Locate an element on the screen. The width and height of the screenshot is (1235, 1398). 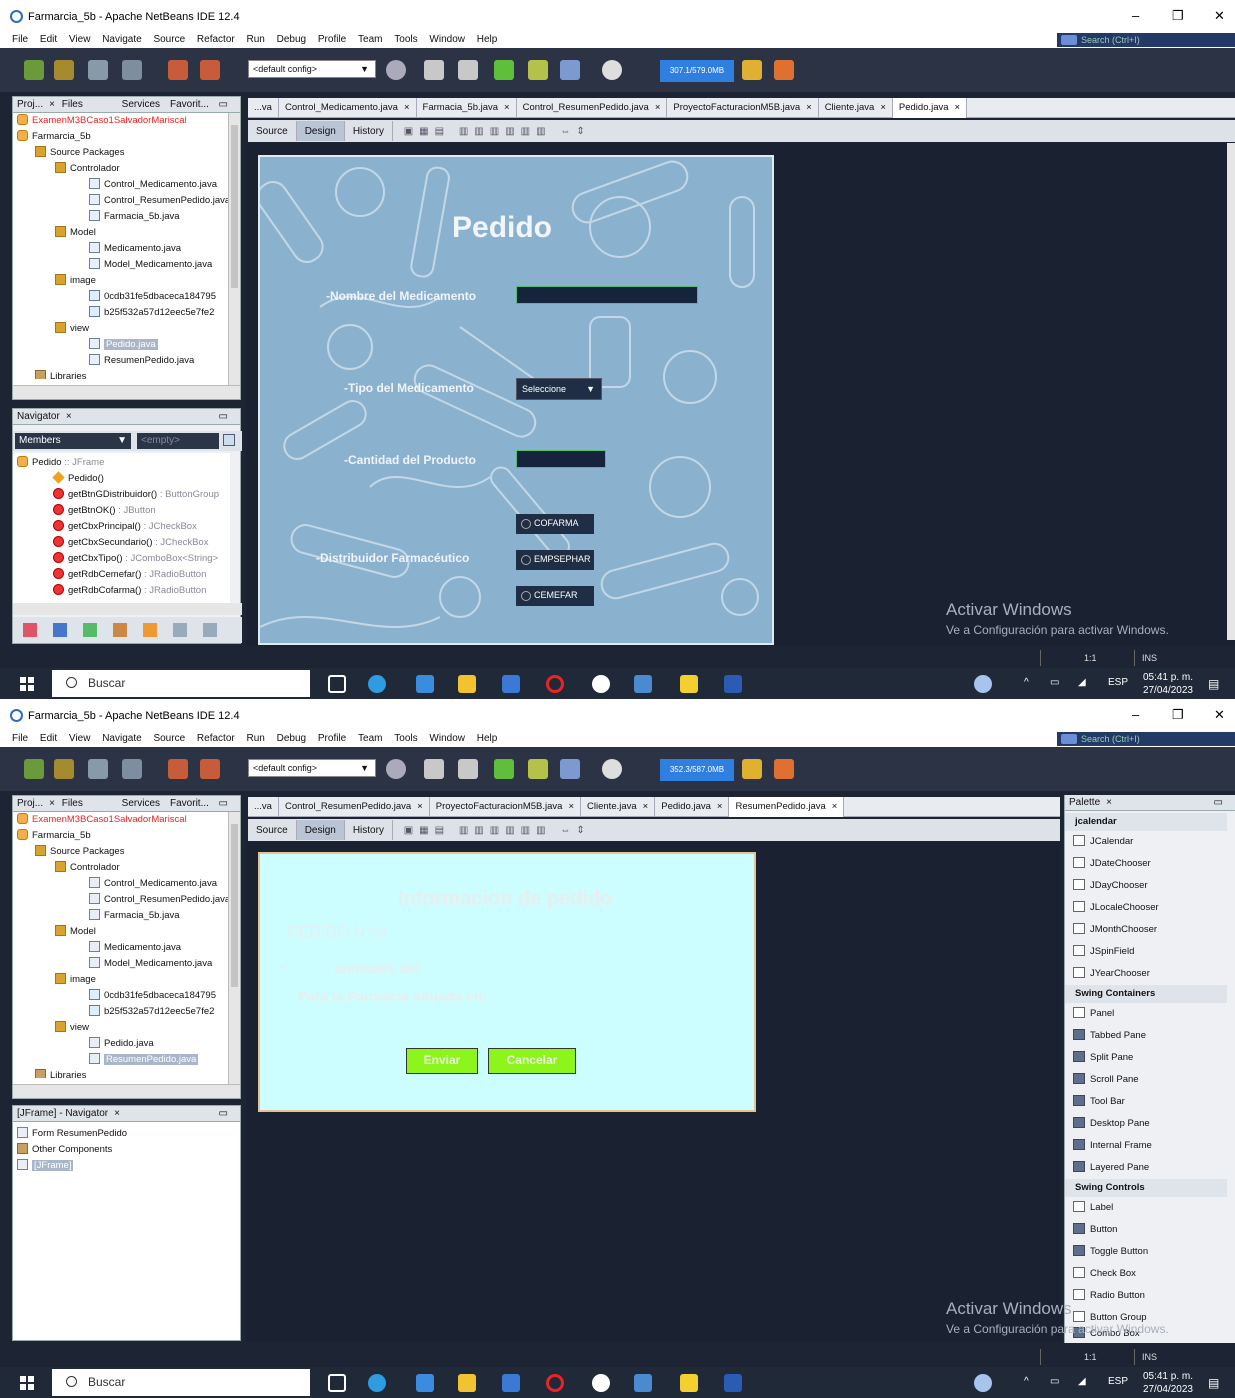
tree-item-controlador: Controlador is located at coordinates (87, 169).